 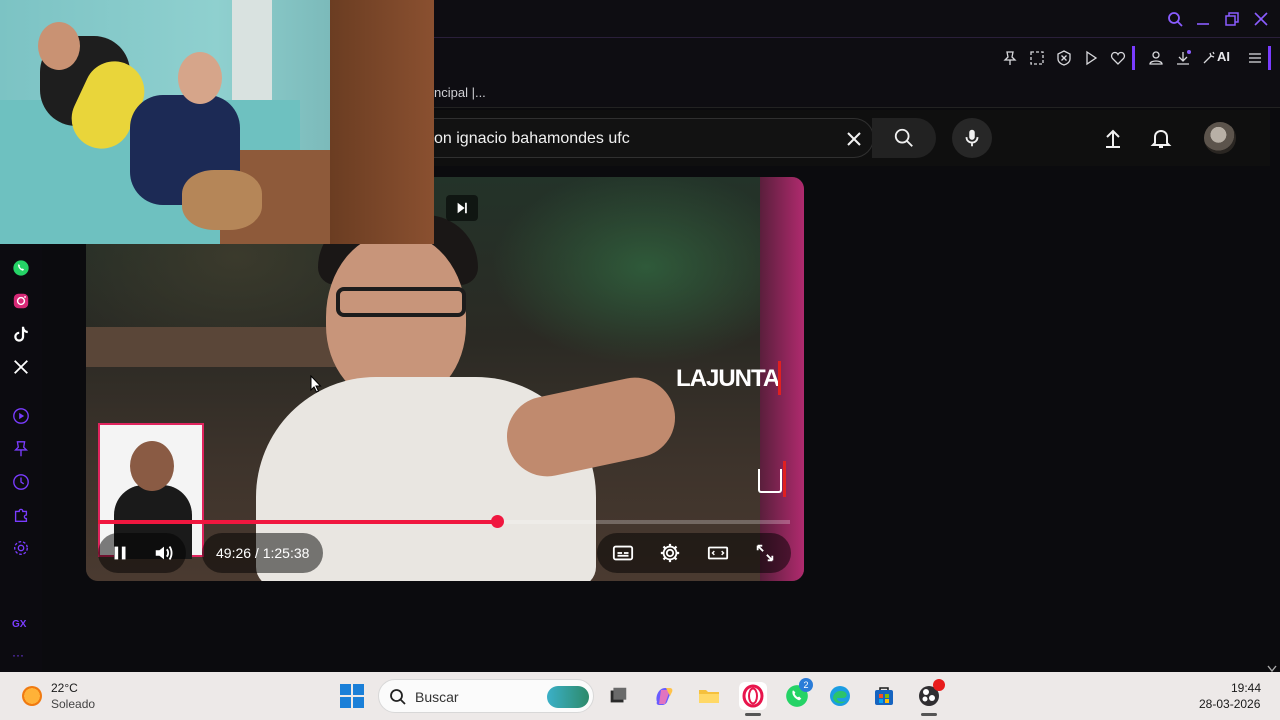 What do you see at coordinates (709, 696) in the screenshot?
I see `file-explorer-icon` at bounding box center [709, 696].